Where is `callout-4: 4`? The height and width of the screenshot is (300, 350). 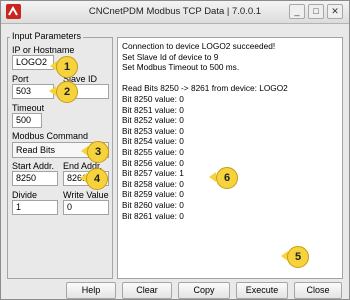 callout-4: 4 is located at coordinates (97, 179).